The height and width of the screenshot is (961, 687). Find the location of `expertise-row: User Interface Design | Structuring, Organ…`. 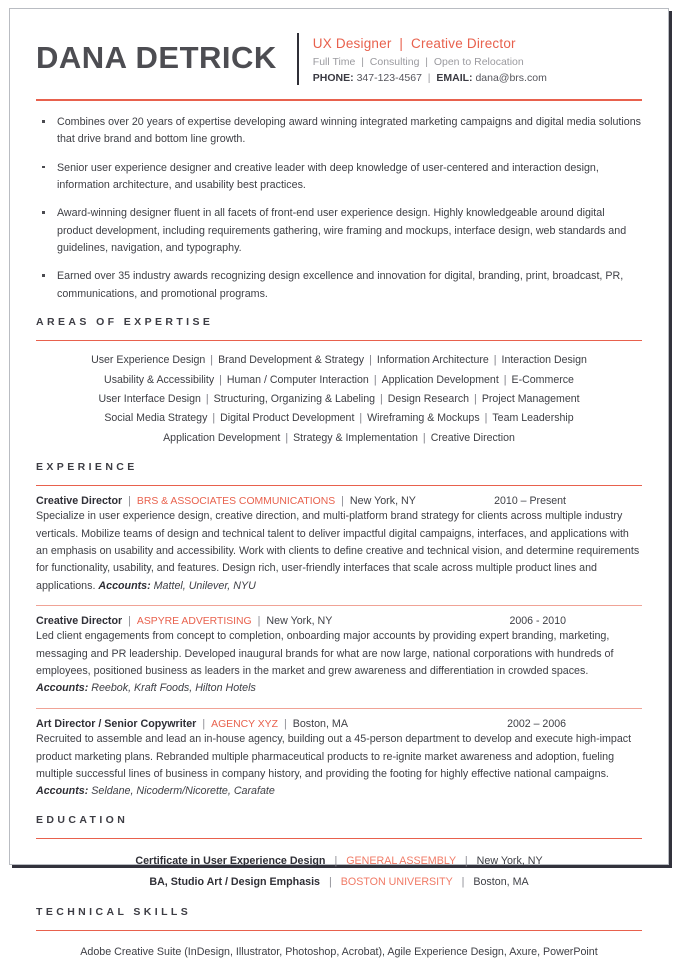

expertise-row: User Interface Design | Structuring, Organ… is located at coordinates (339, 399).